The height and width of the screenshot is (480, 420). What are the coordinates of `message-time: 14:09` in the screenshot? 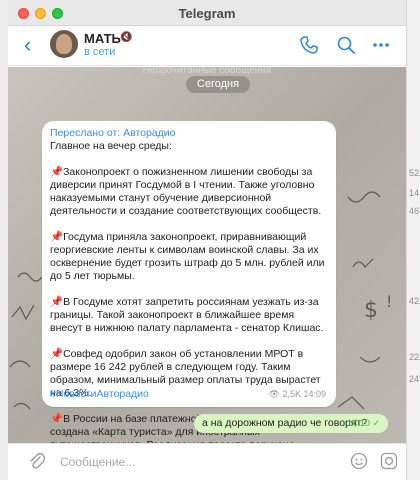 It's located at (314, 394).